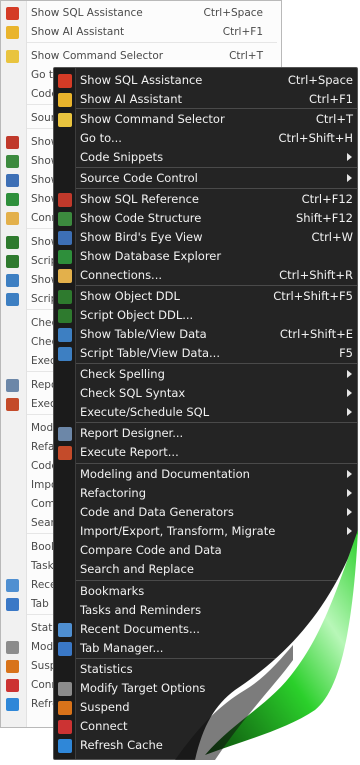 The width and height of the screenshot is (360, 765). I want to click on light-menu-item-0: Show SQL Assistance Ctrl+Space, so click(142, 13).